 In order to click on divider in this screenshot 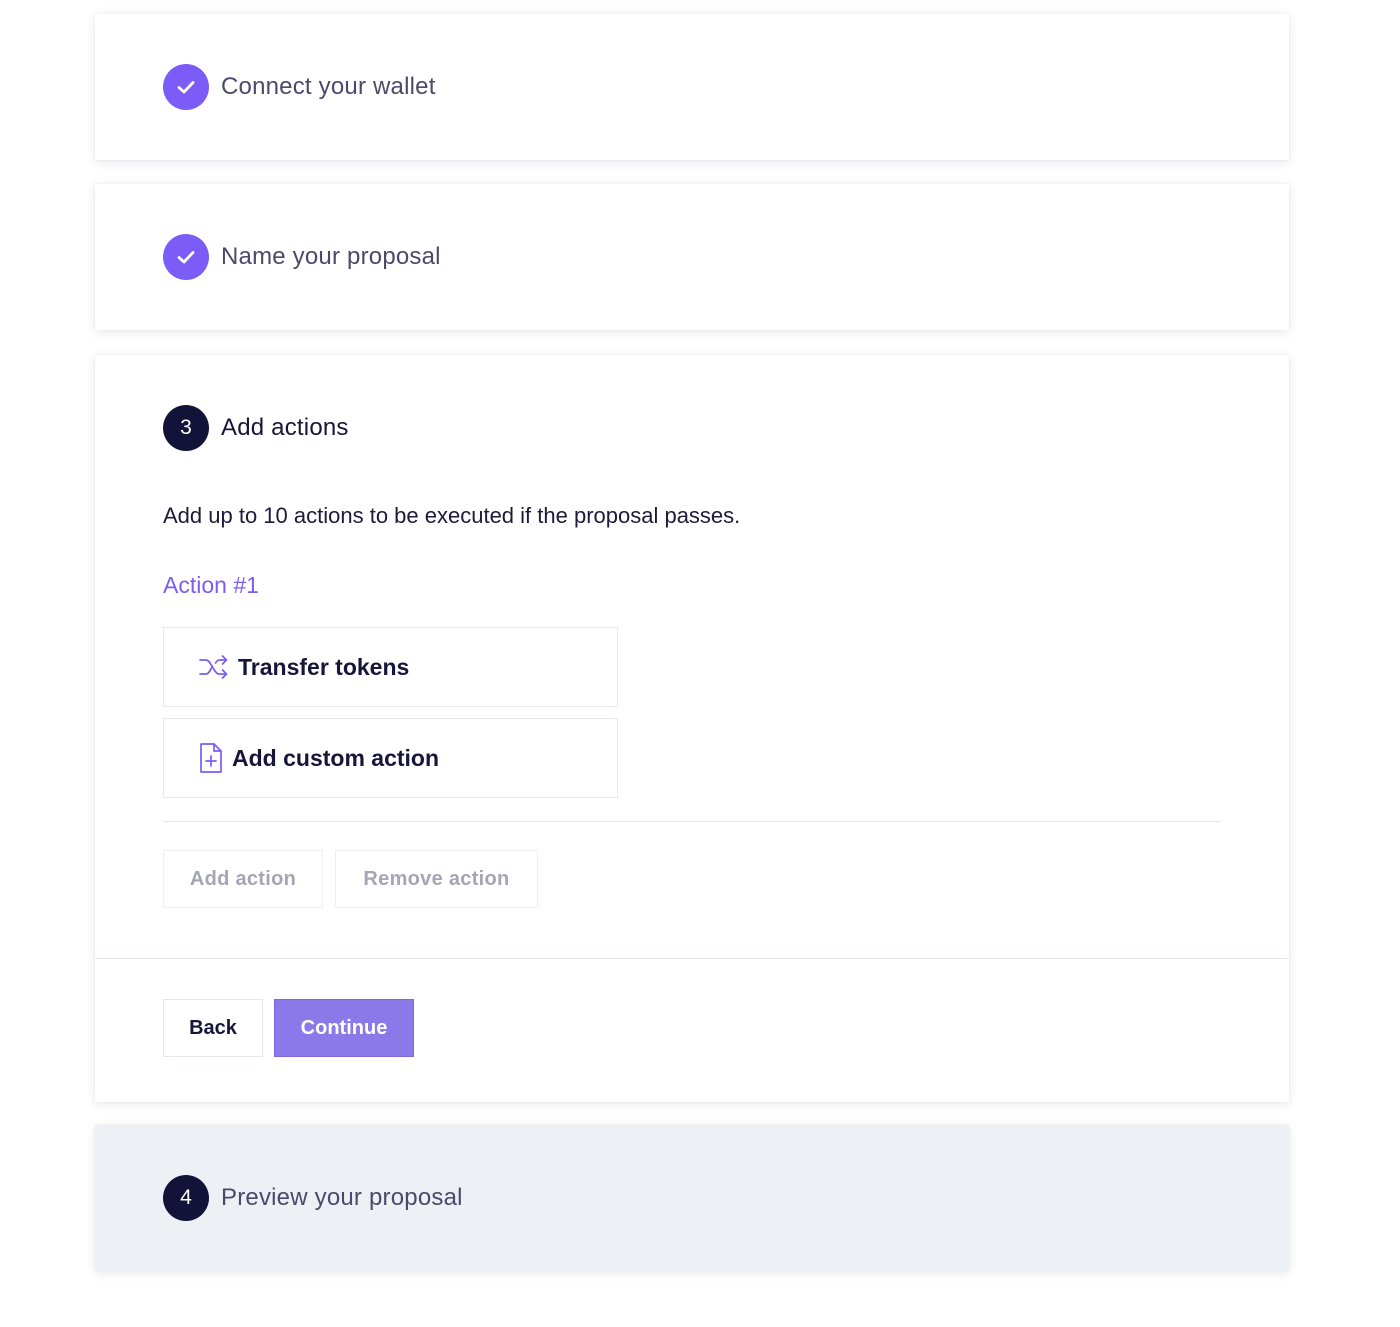, I will do `click(692, 821)`.